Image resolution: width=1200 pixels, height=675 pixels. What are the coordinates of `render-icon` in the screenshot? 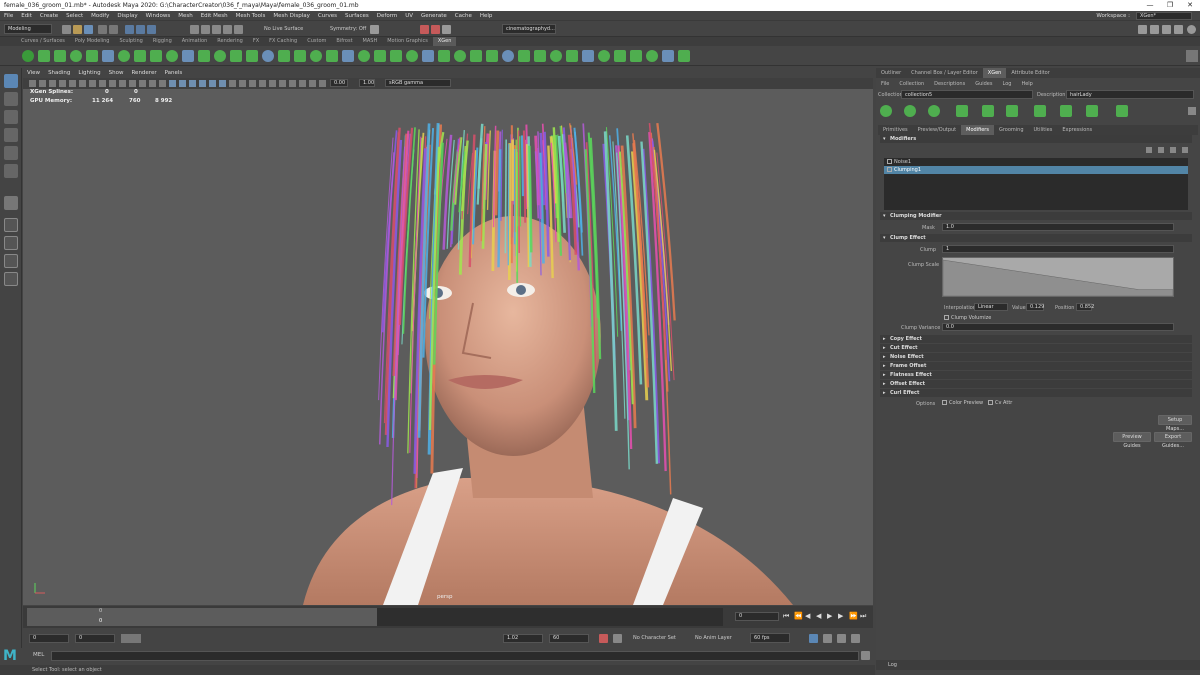 It's located at (424, 29).